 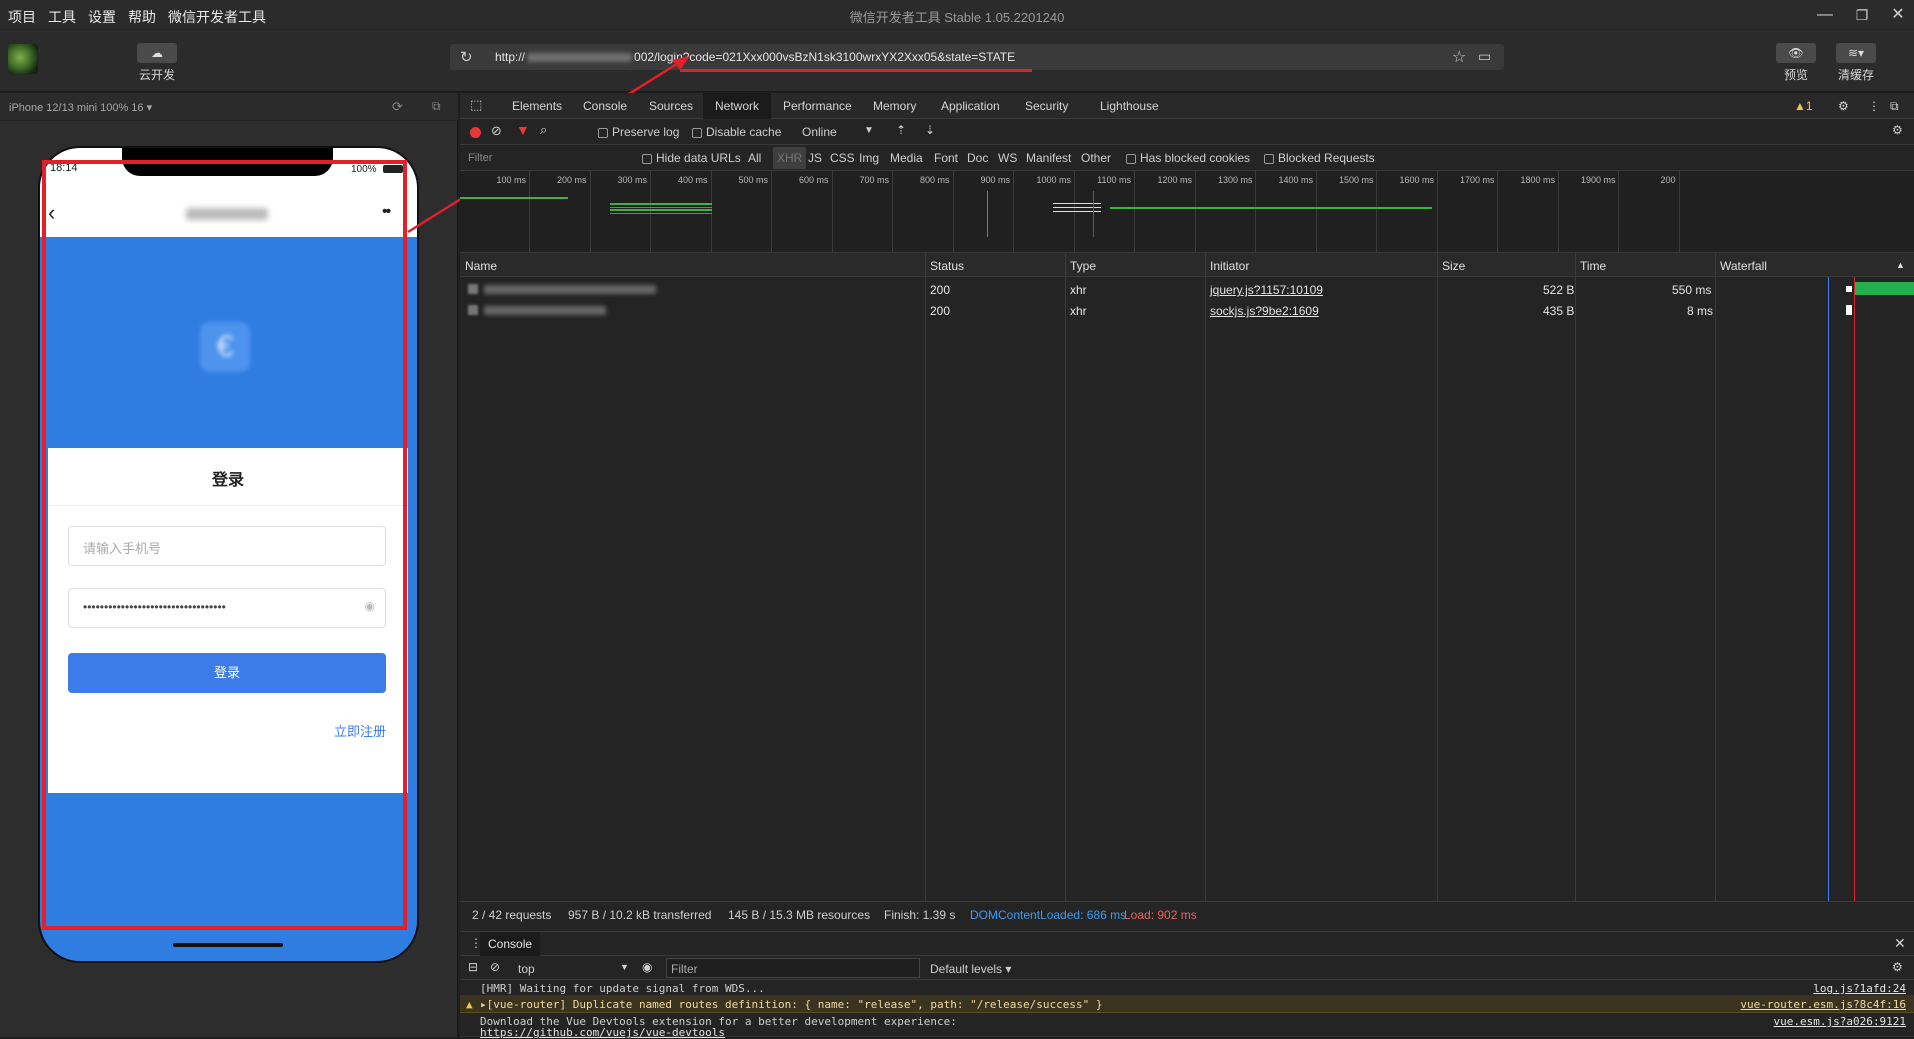 What do you see at coordinates (736, 132) in the screenshot?
I see `disable-cache-checkbox: Disable cache` at bounding box center [736, 132].